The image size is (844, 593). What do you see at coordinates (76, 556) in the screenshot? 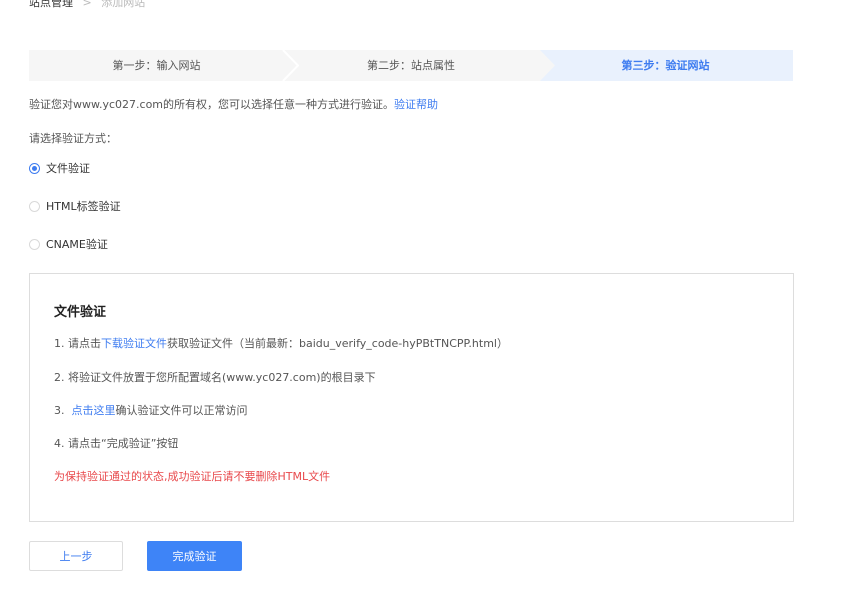
I see `previous-step-button: 上一步` at bounding box center [76, 556].